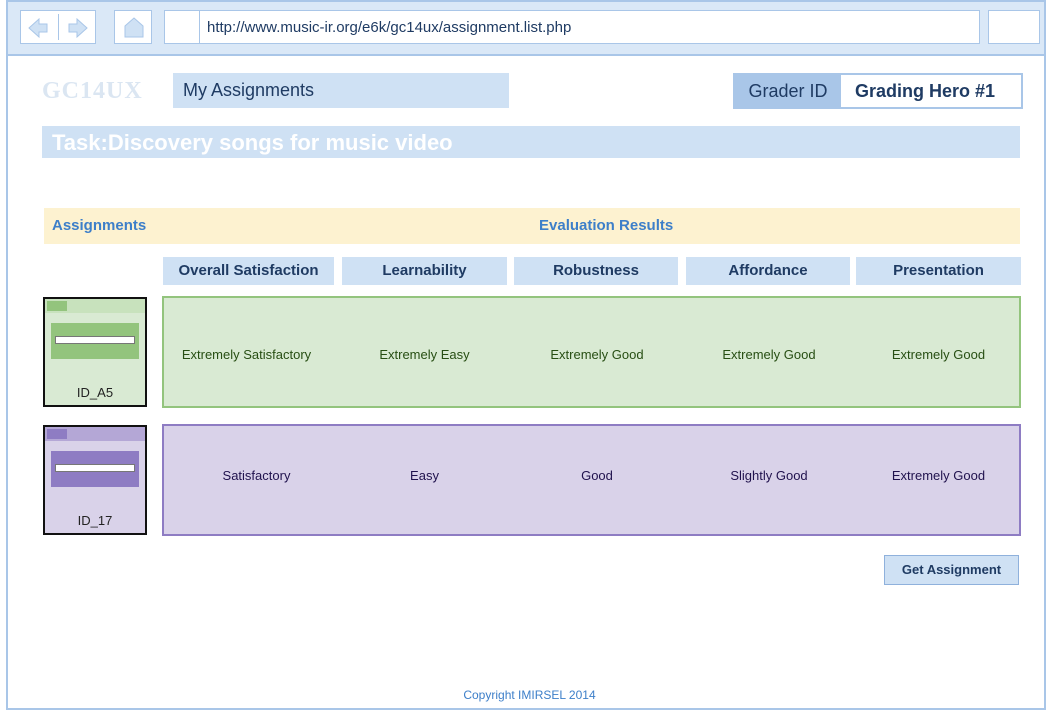 The height and width of the screenshot is (722, 1059). What do you see at coordinates (246, 354) in the screenshot?
I see `result-overall-satisfaction: Extremely Satisfactory` at bounding box center [246, 354].